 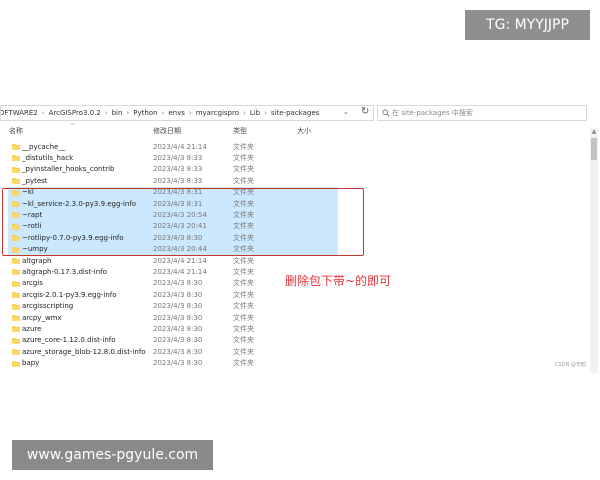 What do you see at coordinates (35, 180) in the screenshot?
I see `row-name: _pytest` at bounding box center [35, 180].